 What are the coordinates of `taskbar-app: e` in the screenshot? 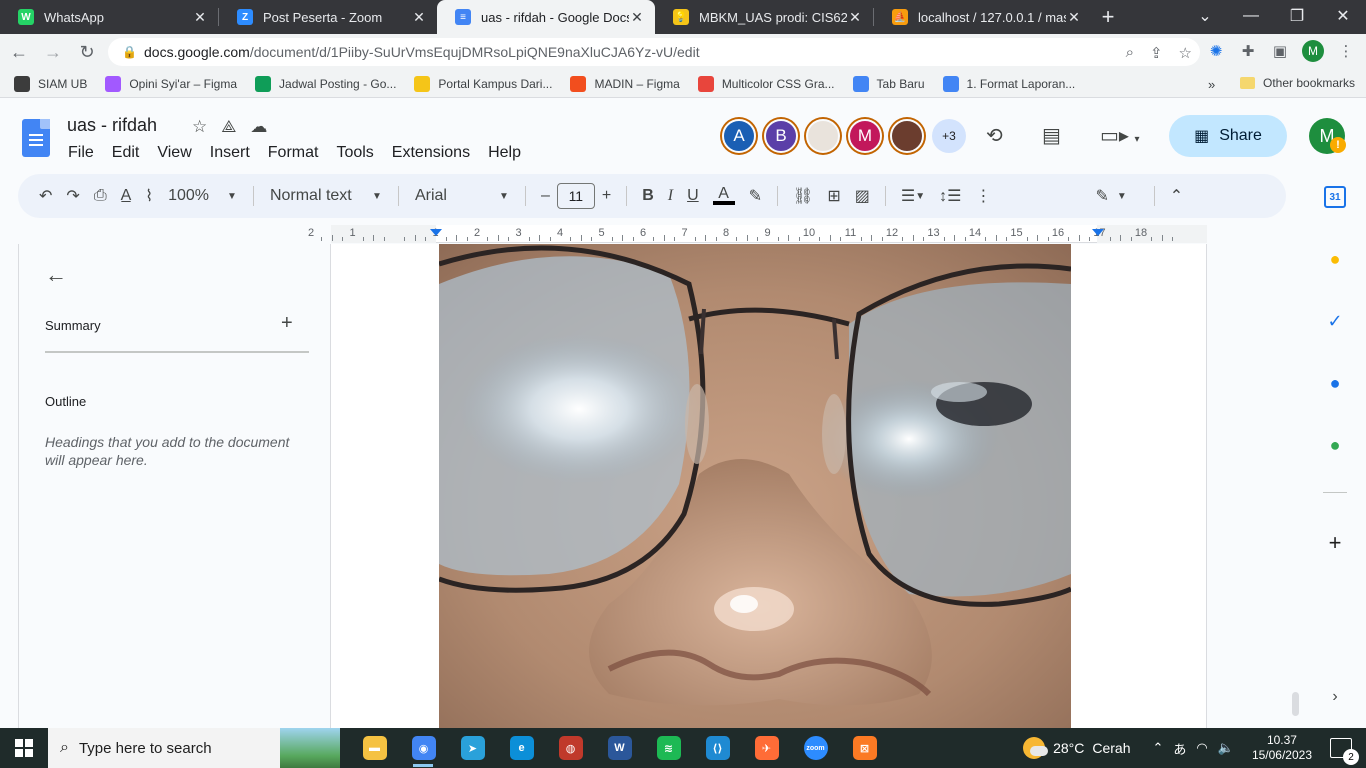 It's located at (521, 748).